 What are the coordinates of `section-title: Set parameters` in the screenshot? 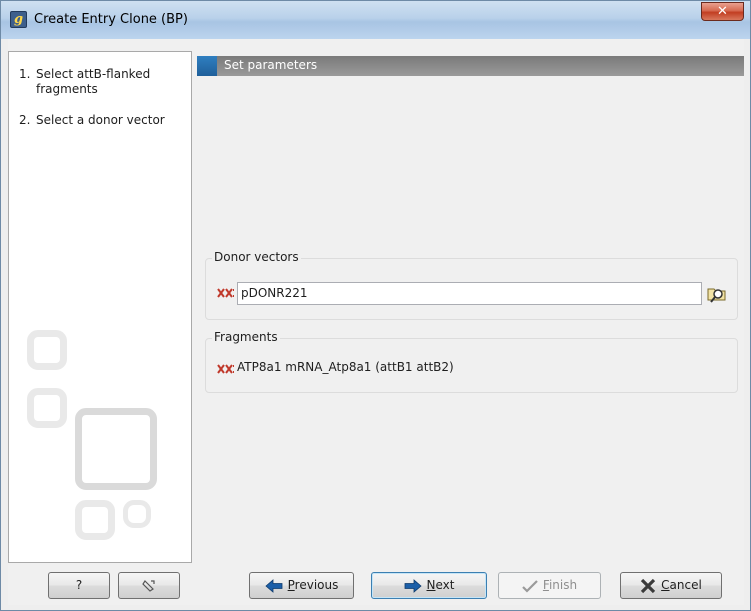 It's located at (271, 65).